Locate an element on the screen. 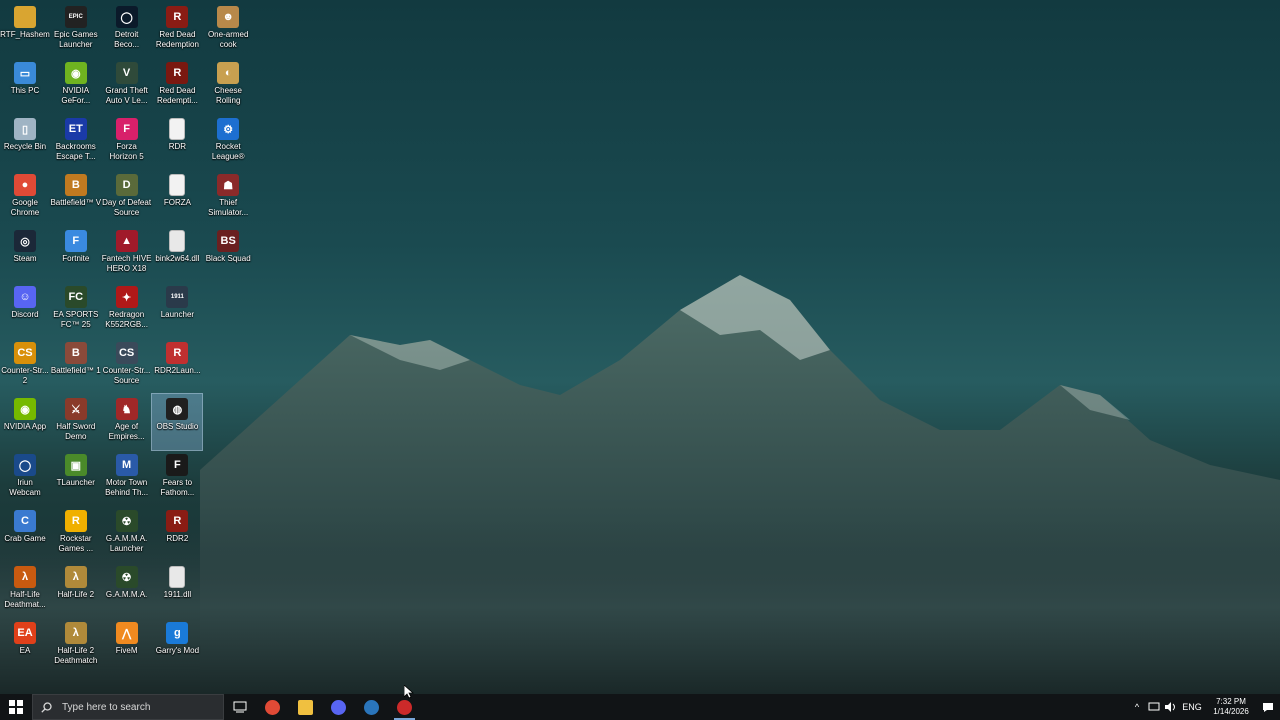 This screenshot has width=1280, height=720. desktop-shortcut-label: TLauncher is located at coordinates (75, 482).